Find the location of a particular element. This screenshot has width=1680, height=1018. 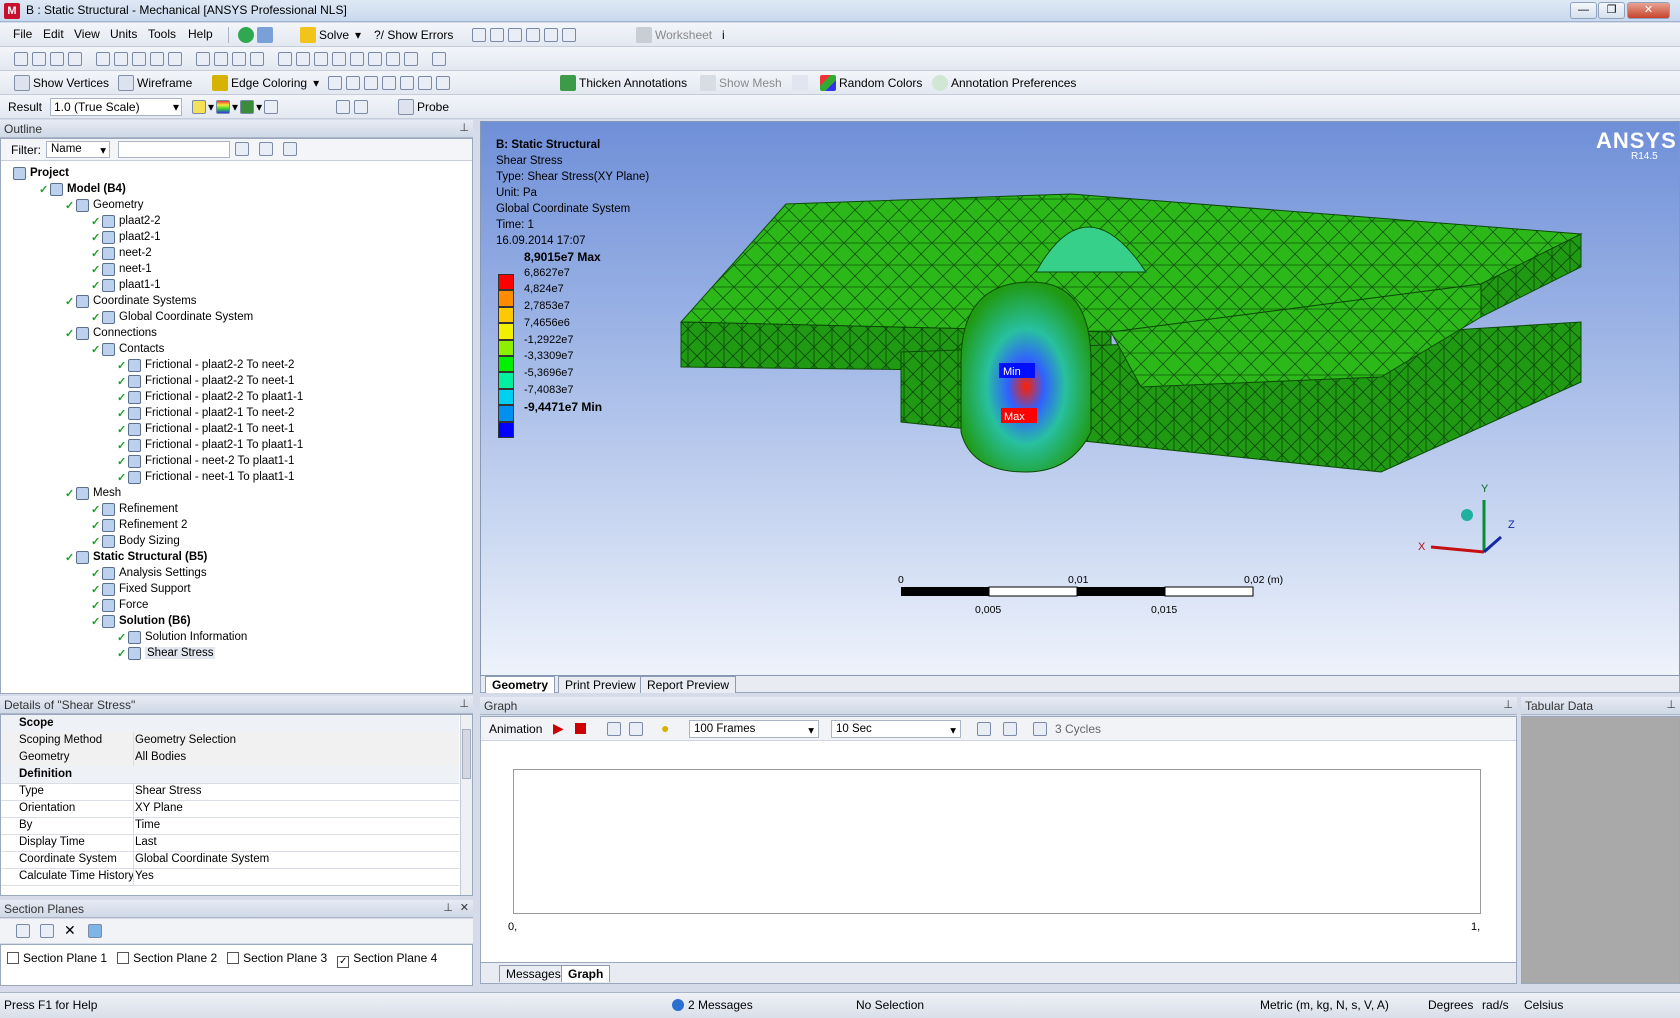

edge-select-icon is located at coordinates (57, 59).